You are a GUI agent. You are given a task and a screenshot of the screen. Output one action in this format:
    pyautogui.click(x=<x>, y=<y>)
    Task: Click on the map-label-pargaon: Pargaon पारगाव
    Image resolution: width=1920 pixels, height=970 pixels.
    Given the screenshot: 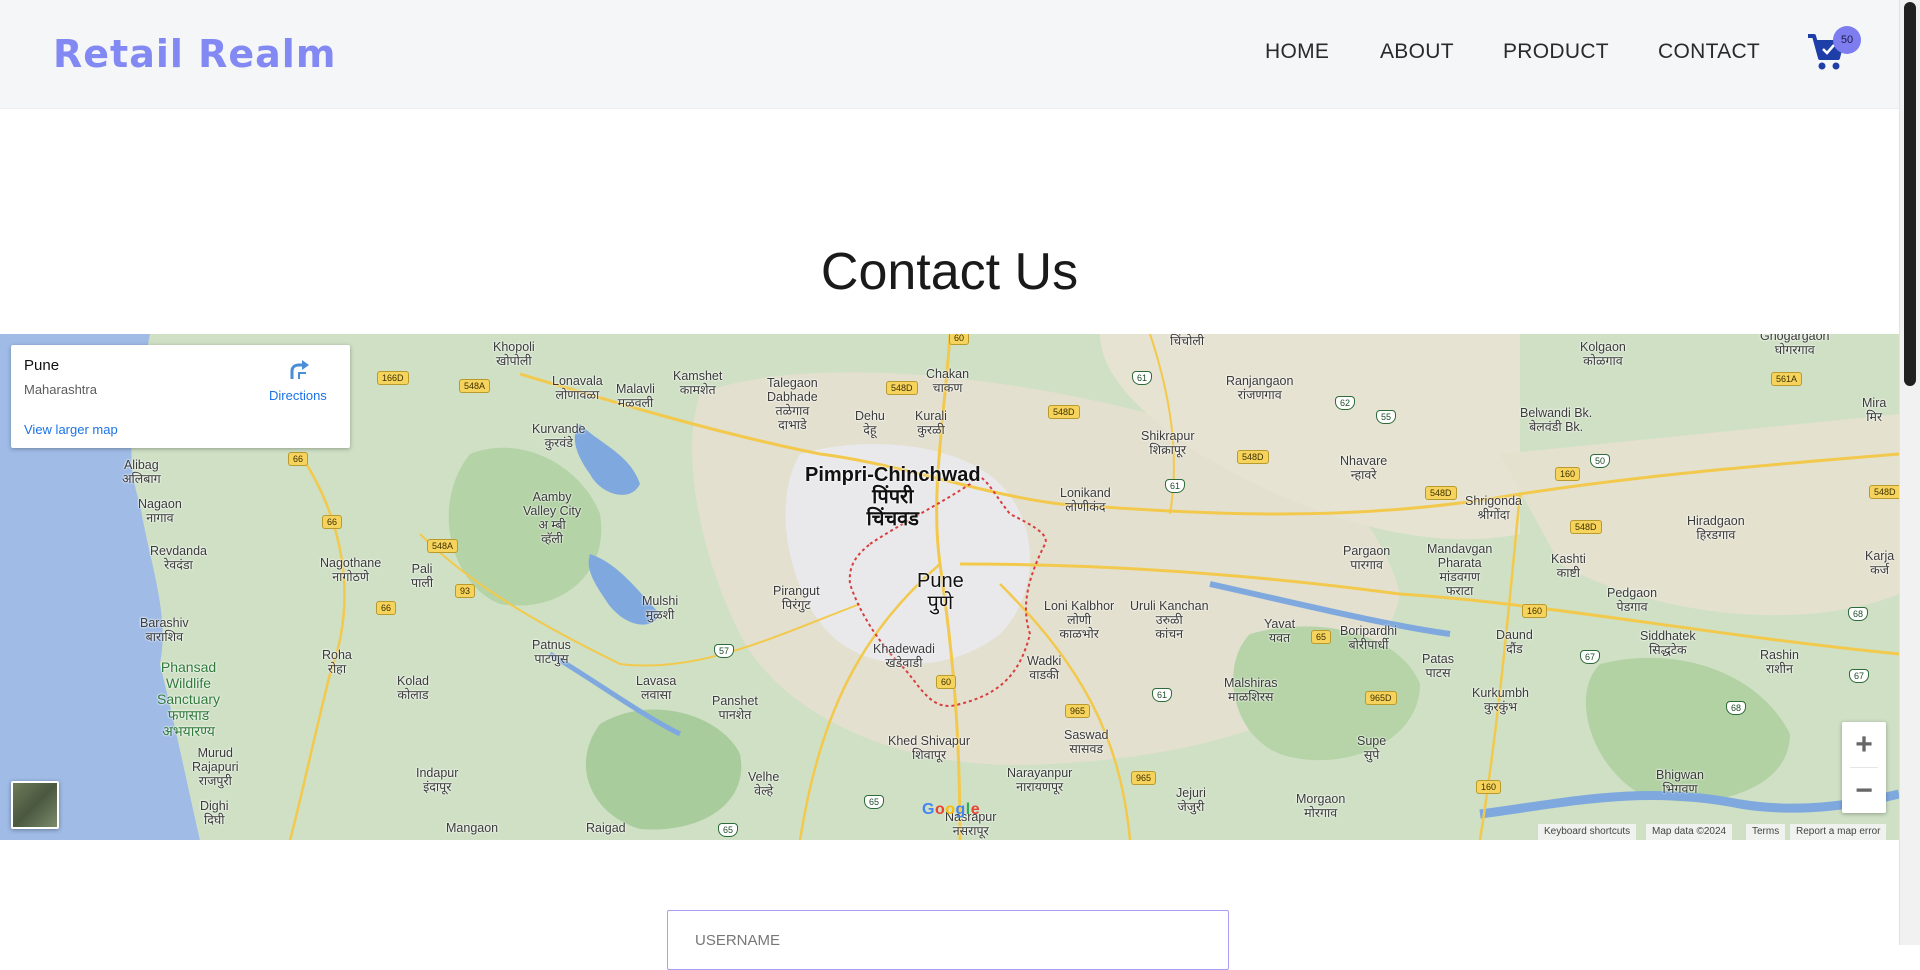 What is the action you would take?
    pyautogui.click(x=1367, y=558)
    